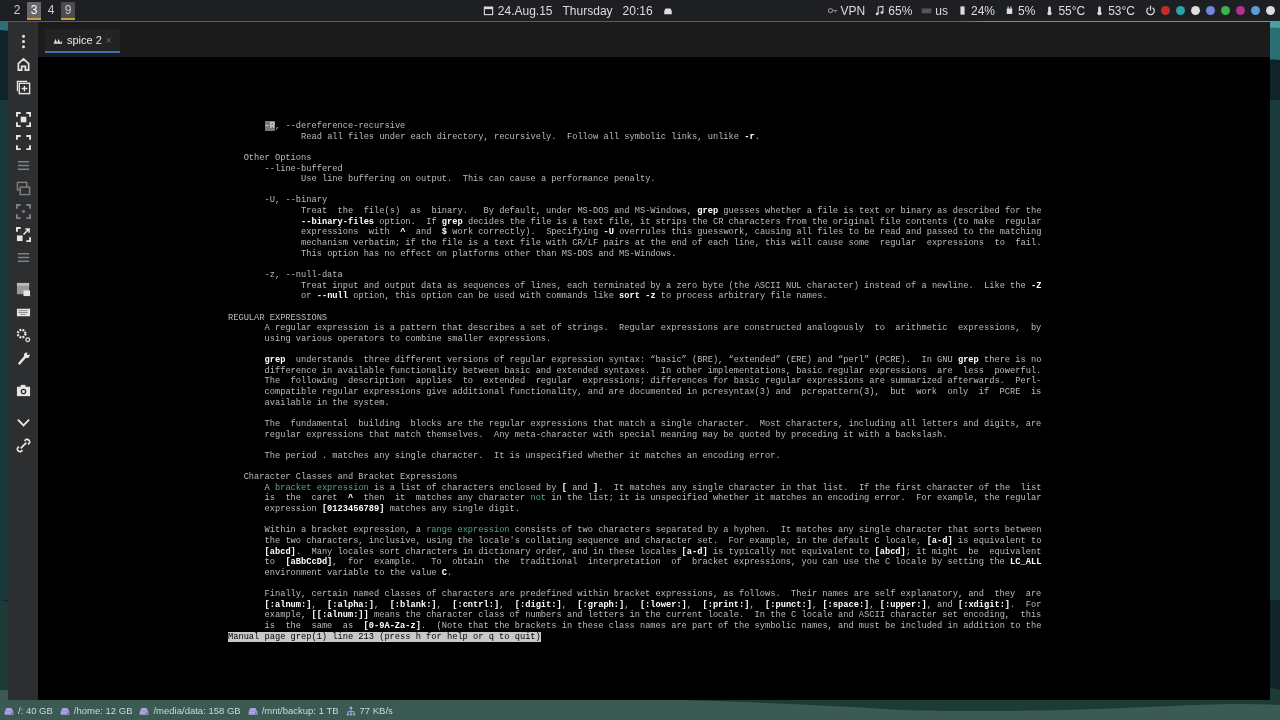 The width and height of the screenshot is (1280, 720). What do you see at coordinates (489, 254) in the screenshot?
I see `text-line: This option has no effect on platforms other than MS-DOS and MS-Windows.` at bounding box center [489, 254].